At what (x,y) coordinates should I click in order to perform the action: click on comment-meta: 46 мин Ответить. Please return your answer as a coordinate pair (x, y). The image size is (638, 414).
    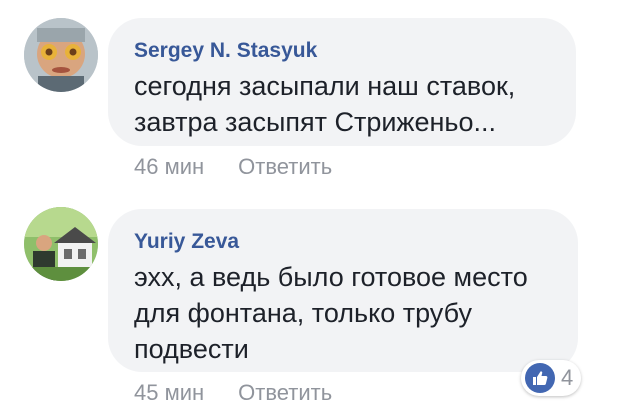
    Looking at the image, I should click on (233, 167).